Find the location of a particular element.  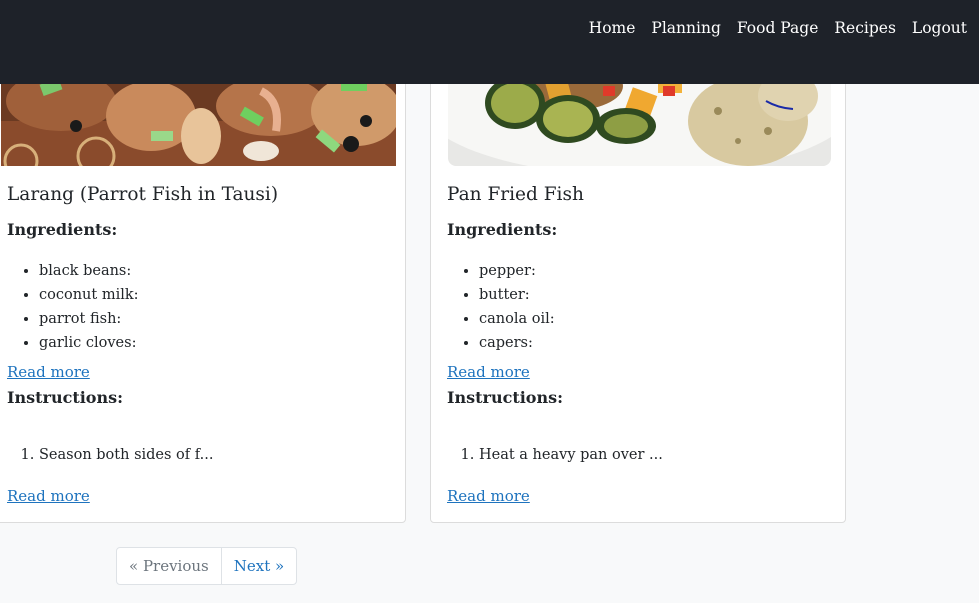

nav-link-food-page: Food Page is located at coordinates (778, 28).